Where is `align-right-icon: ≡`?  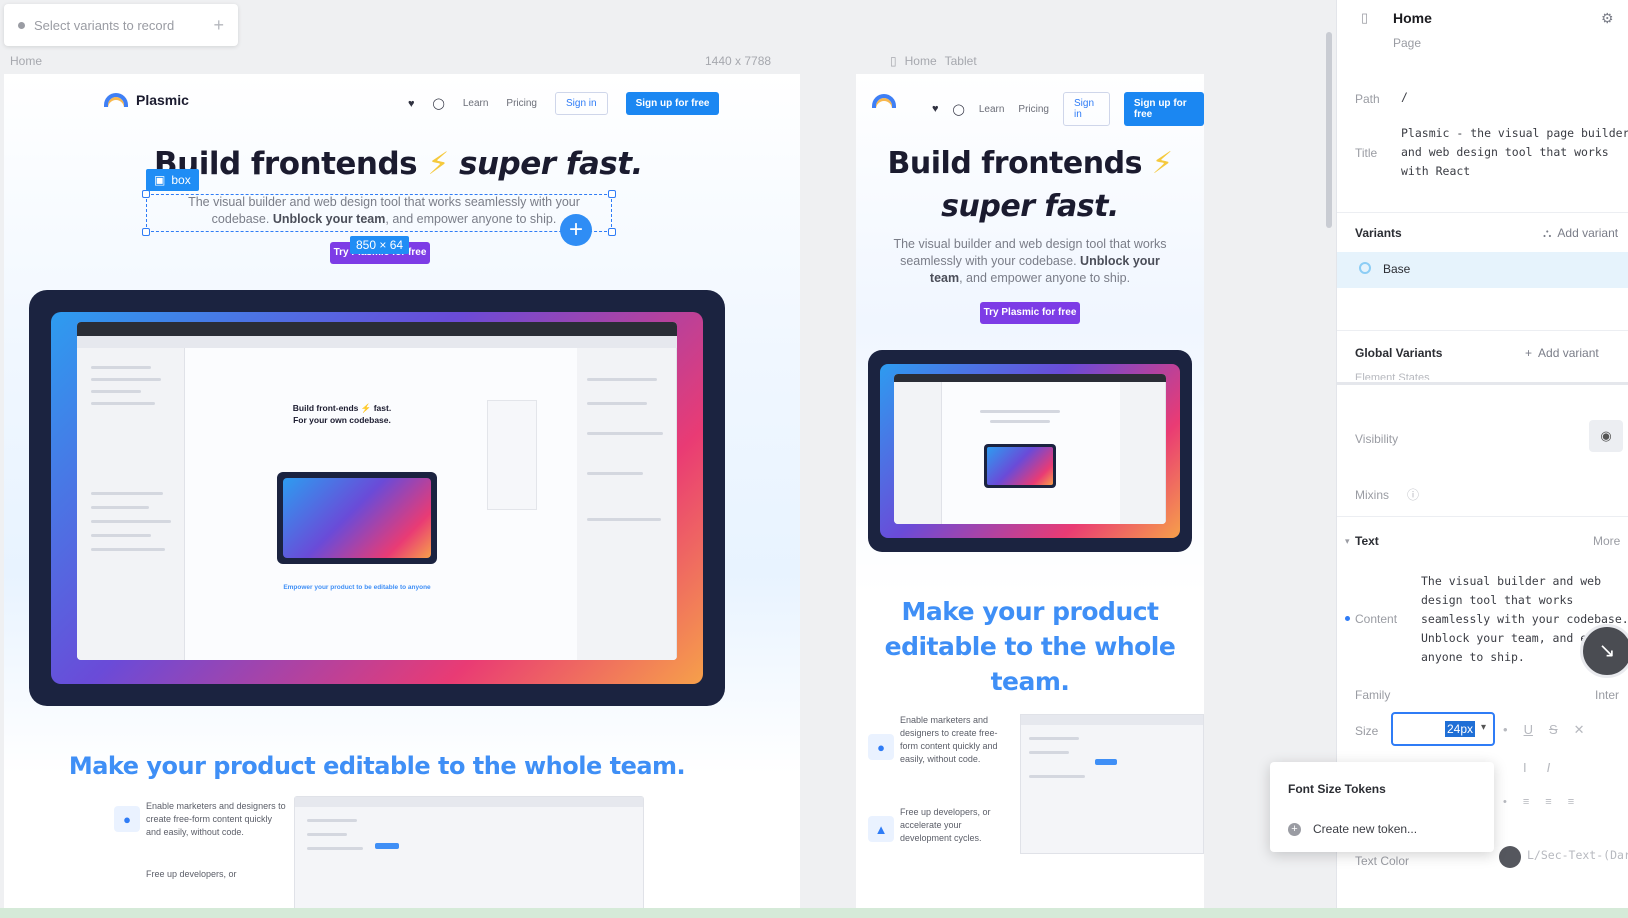
align-right-icon: ≡ is located at coordinates (1571, 802).